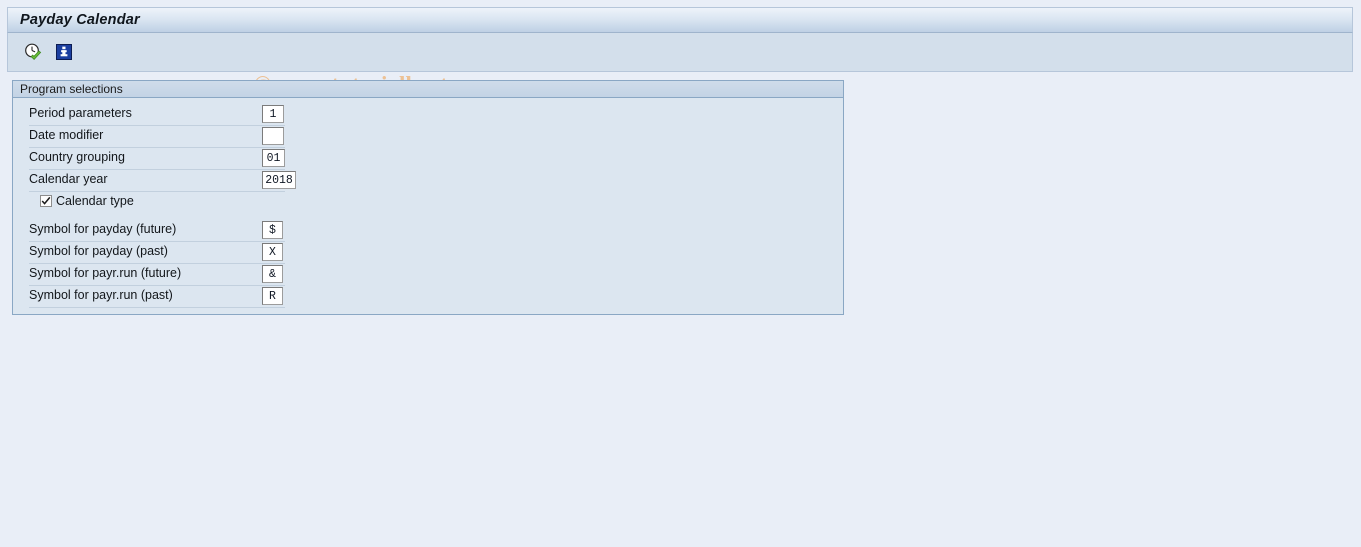 The width and height of the screenshot is (1361, 547). Describe the element at coordinates (101, 295) in the screenshot. I see `label-symbol-payrrun-past: Symbol for payr.run (past)` at that location.